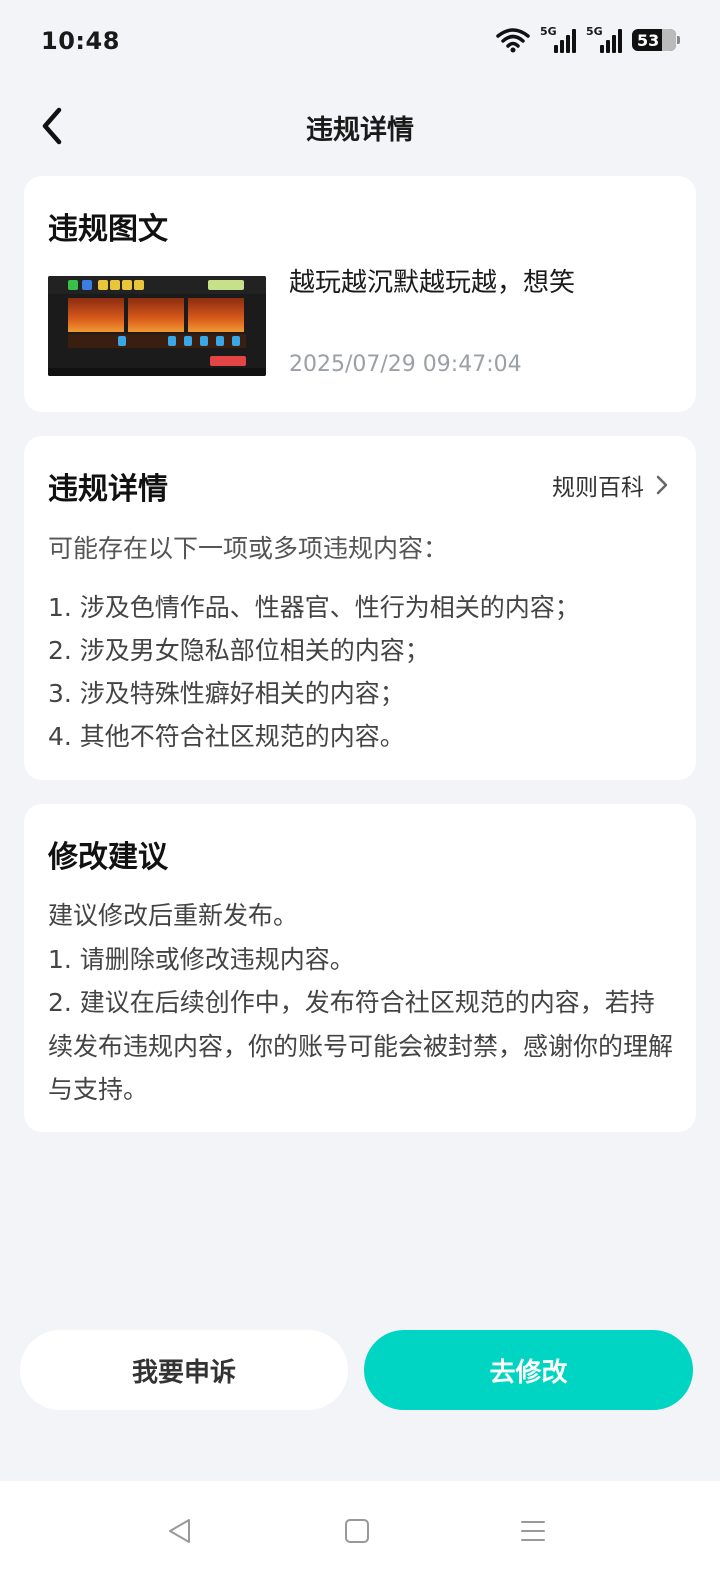 This screenshot has width=720, height=1584. What do you see at coordinates (248, 548) in the screenshot?
I see `detail-intro: 可能存在以下一项或多项违规内容：` at bounding box center [248, 548].